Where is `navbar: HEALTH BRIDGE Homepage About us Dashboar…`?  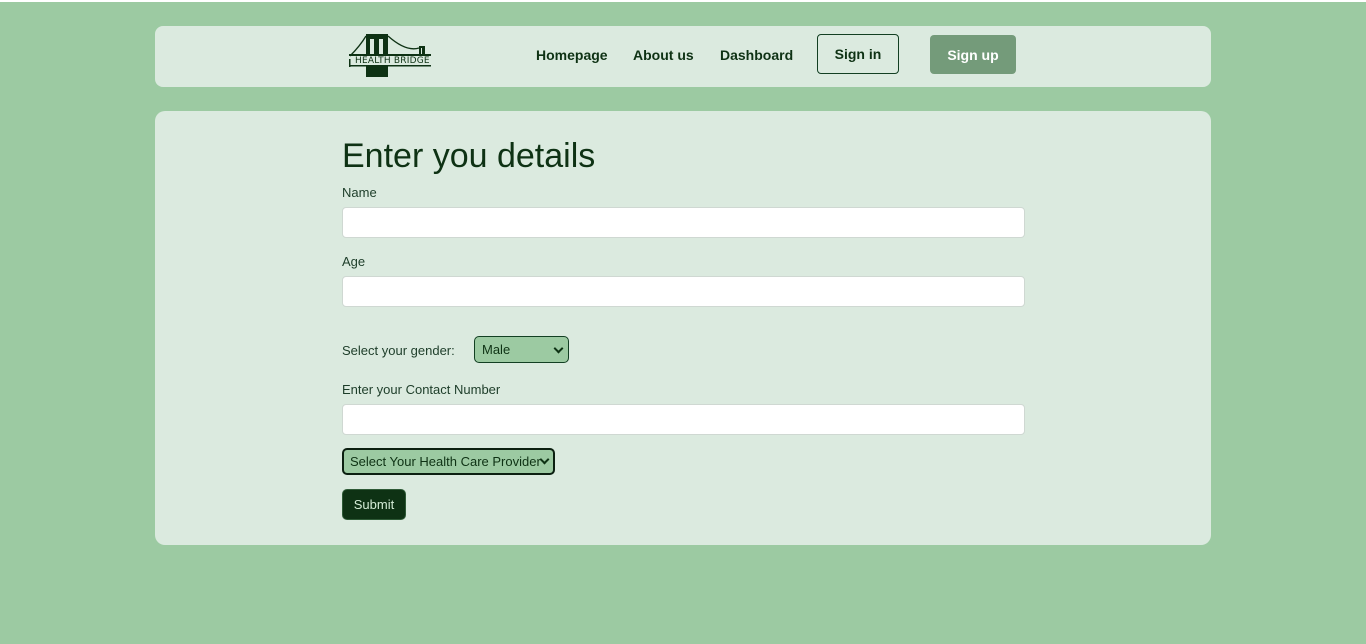 navbar: HEALTH BRIDGE Homepage About us Dashboar… is located at coordinates (683, 56).